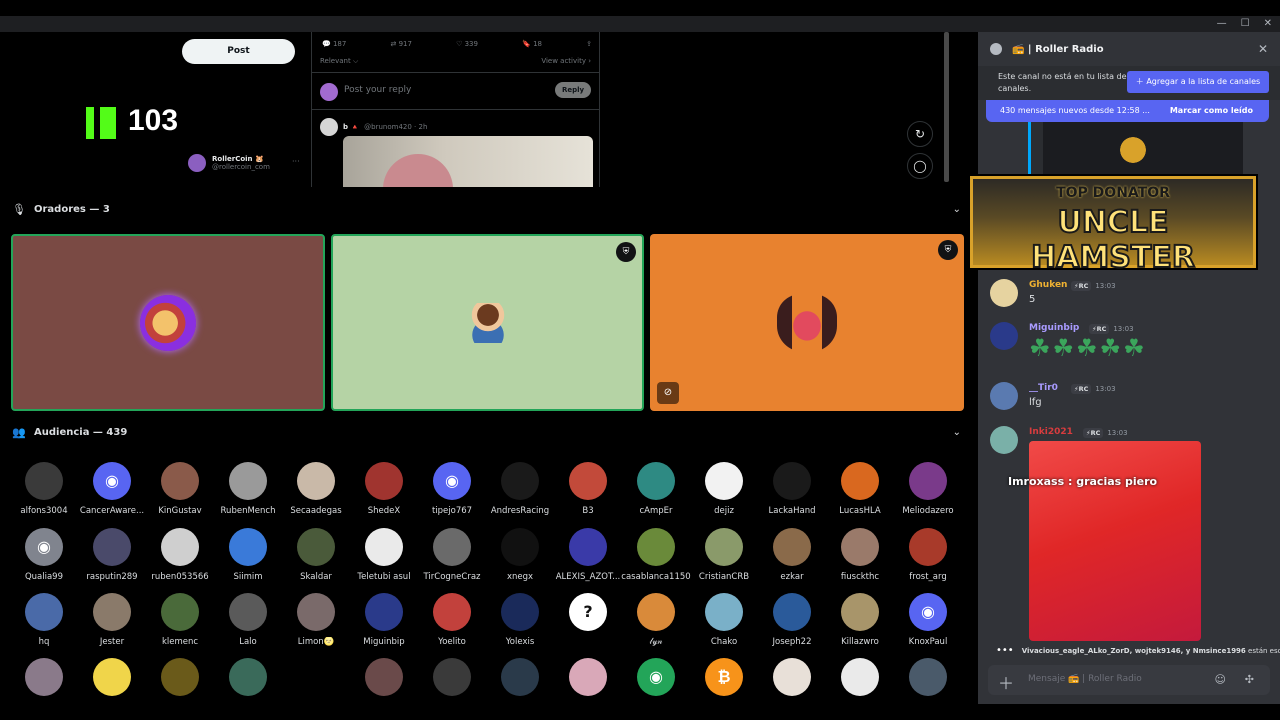 Image resolution: width=1280 pixels, height=720 pixels. What do you see at coordinates (400, 44) in the screenshot?
I see `retweet-count: ⇄ 917` at bounding box center [400, 44].